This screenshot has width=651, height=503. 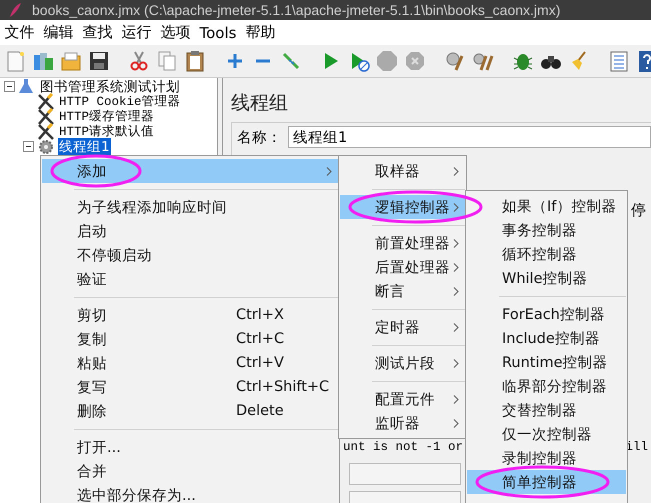 What do you see at coordinates (190, 315) in the screenshot?
I see `menu-item: 剪切 Ctrl+X` at bounding box center [190, 315].